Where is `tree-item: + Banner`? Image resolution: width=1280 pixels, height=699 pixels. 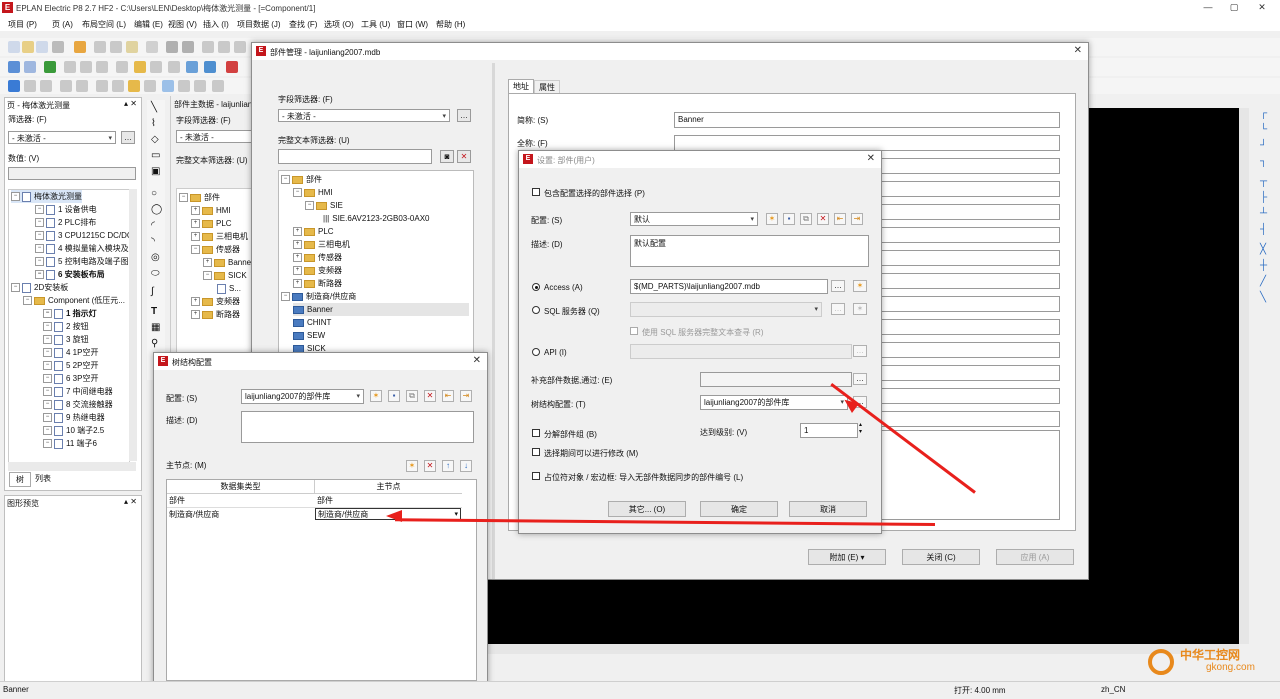
tree-item: + Banner is located at coordinates (228, 262).